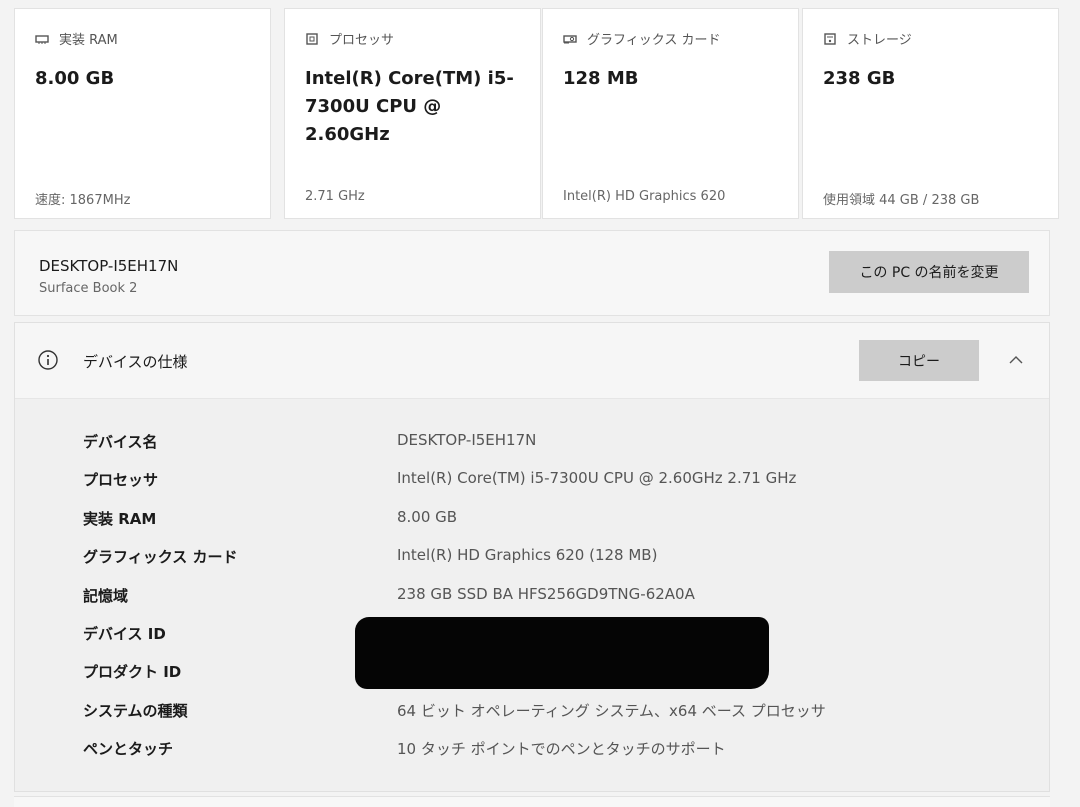 This screenshot has width=1080, height=807. Describe the element at coordinates (160, 557) in the screenshot. I see `spec-label: グラフィックス カード` at that location.